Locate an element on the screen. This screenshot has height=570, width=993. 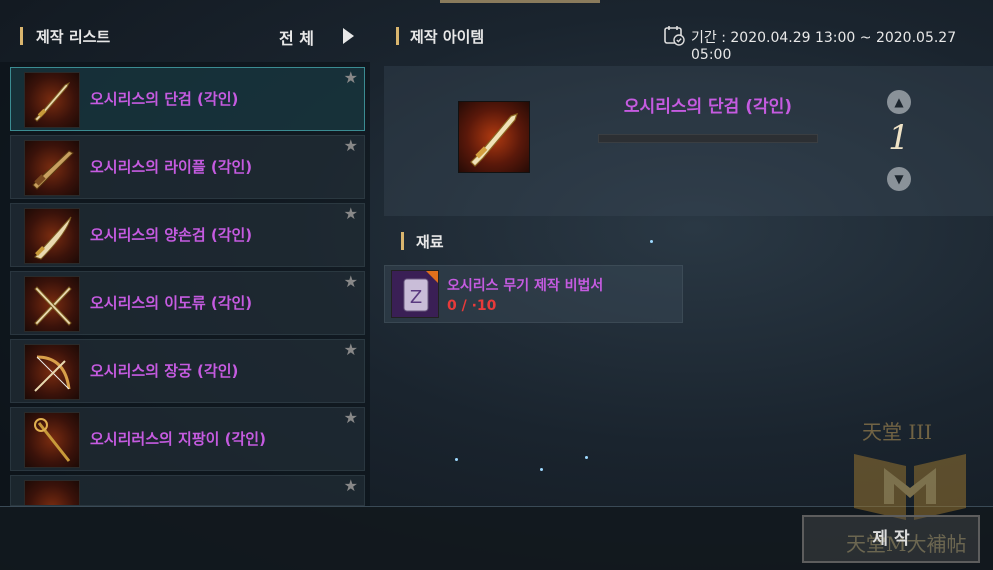
material-count: 0 / ·10 is located at coordinates (472, 306).